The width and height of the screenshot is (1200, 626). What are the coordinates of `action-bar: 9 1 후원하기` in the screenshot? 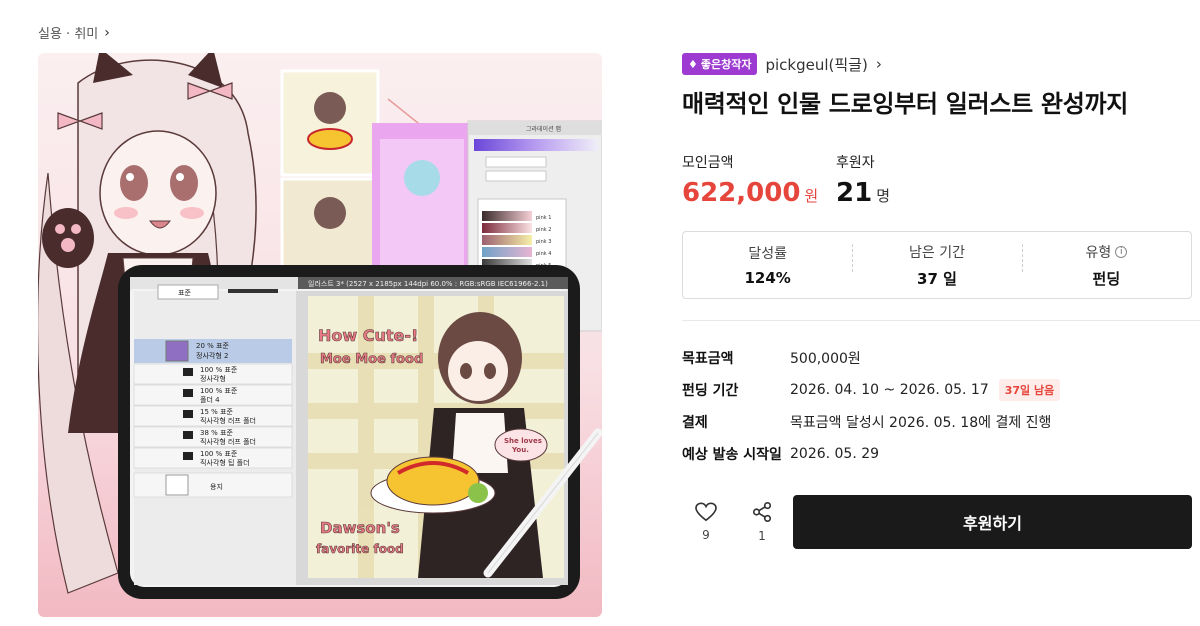 It's located at (937, 522).